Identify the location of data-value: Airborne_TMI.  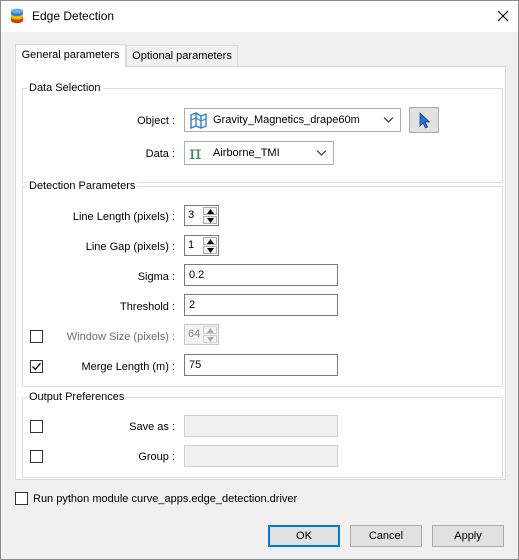
(246, 153).